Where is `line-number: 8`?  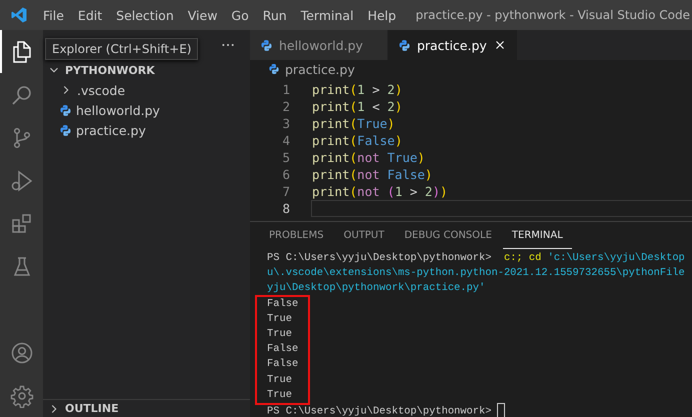
line-number: 8 is located at coordinates (286, 208).